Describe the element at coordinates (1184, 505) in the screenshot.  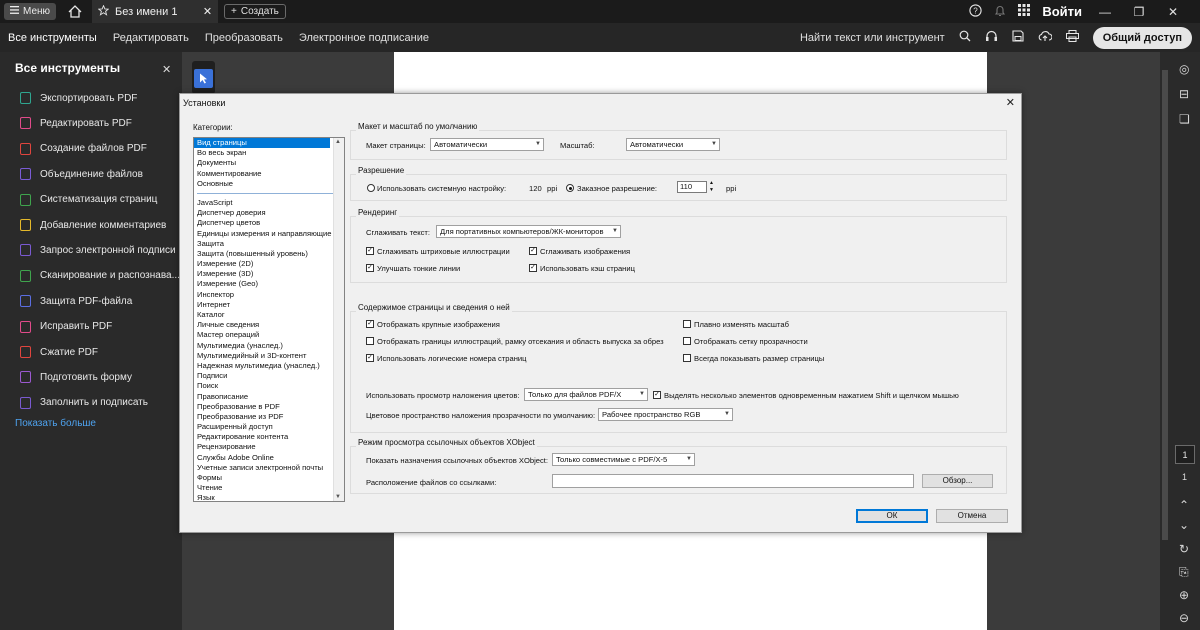
I see `page-up-icon: ⌃` at that location.